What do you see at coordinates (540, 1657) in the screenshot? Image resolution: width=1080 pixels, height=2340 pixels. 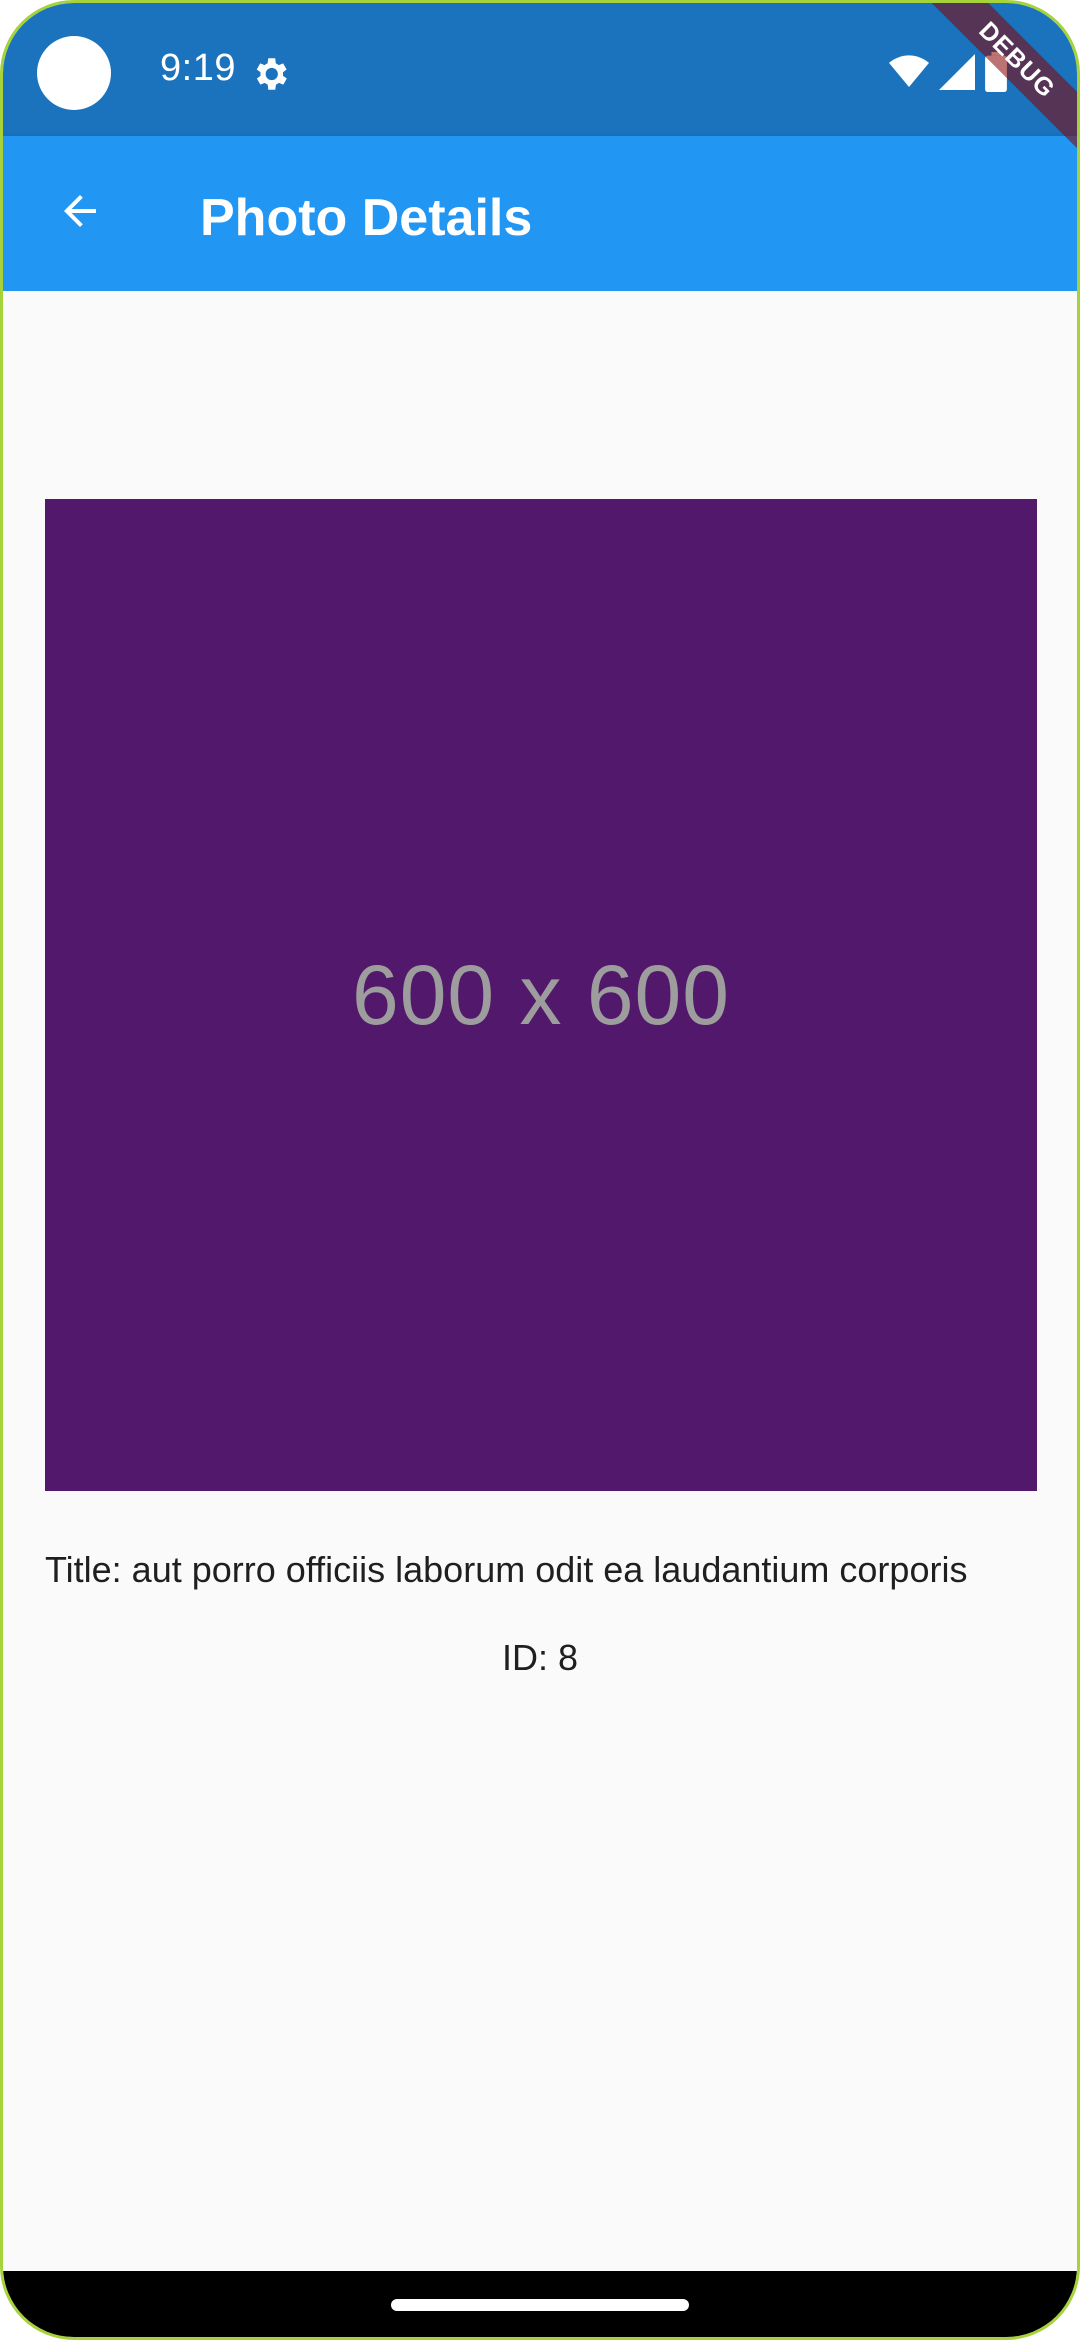 I see `photo-id: ID: 8` at bounding box center [540, 1657].